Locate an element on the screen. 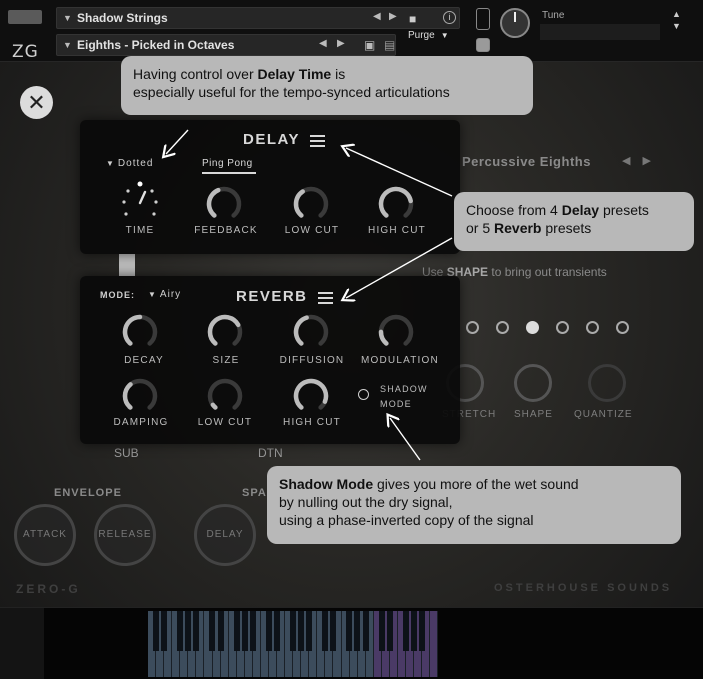  articulation-selector: ▼ Eighths - Picked in Octaves ◀ ▶ ▣ ▤ is located at coordinates (226, 45).